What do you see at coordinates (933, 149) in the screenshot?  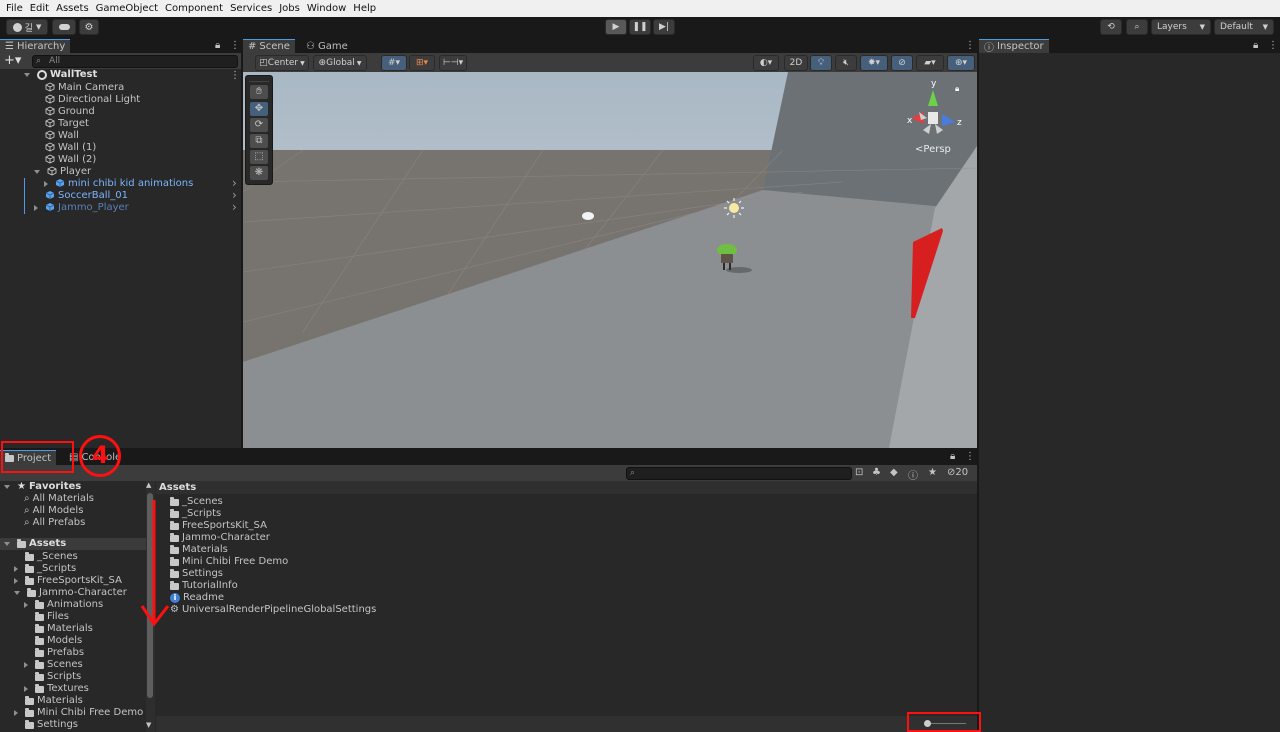 I see `projection-label: <Persp` at bounding box center [933, 149].